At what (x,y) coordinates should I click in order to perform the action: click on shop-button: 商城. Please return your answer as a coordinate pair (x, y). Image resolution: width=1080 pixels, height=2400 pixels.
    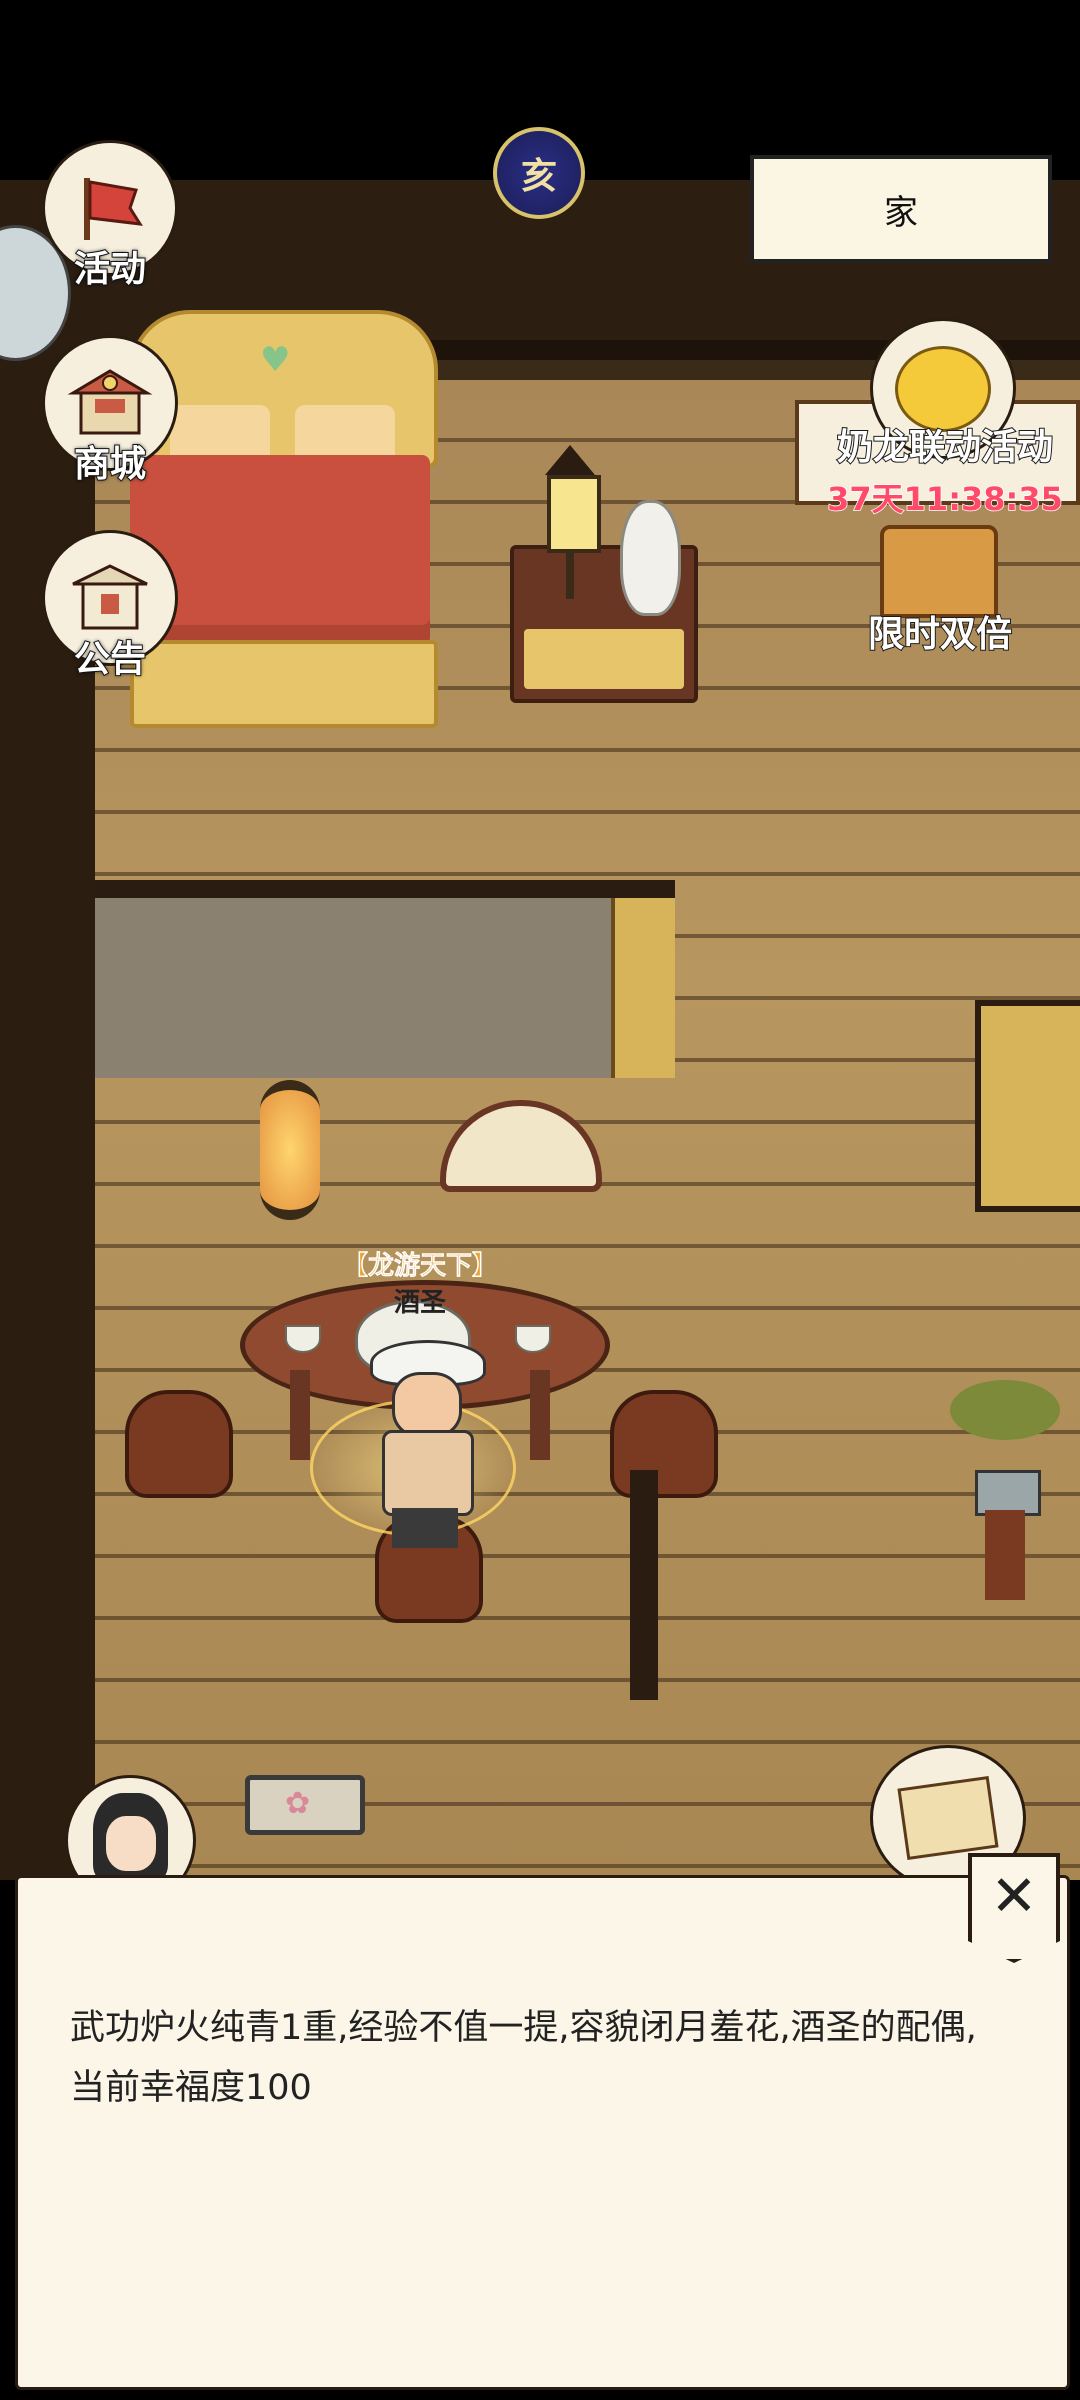
    Looking at the image, I should click on (110, 411).